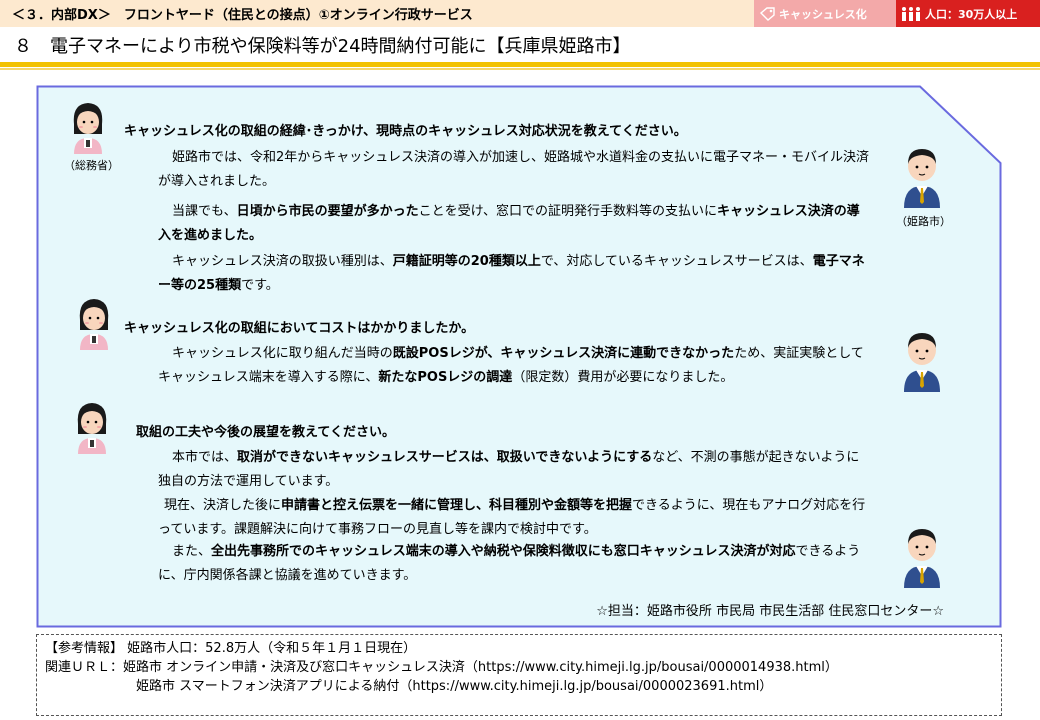  Describe the element at coordinates (84, 667) in the screenshot. I see `reference-url-label: 関連ＵＲＬ：` at that location.